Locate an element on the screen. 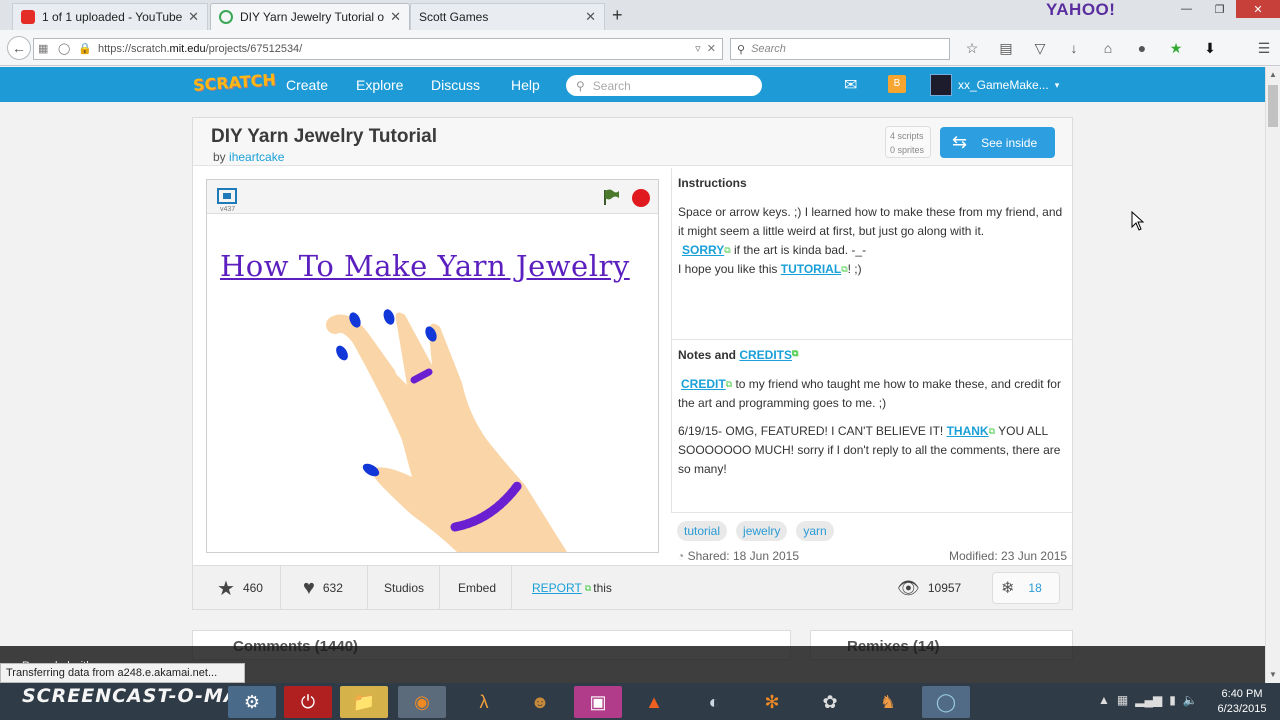 The width and height of the screenshot is (1280, 720). taskbar-halflife-icon: λ is located at coordinates (484, 702).